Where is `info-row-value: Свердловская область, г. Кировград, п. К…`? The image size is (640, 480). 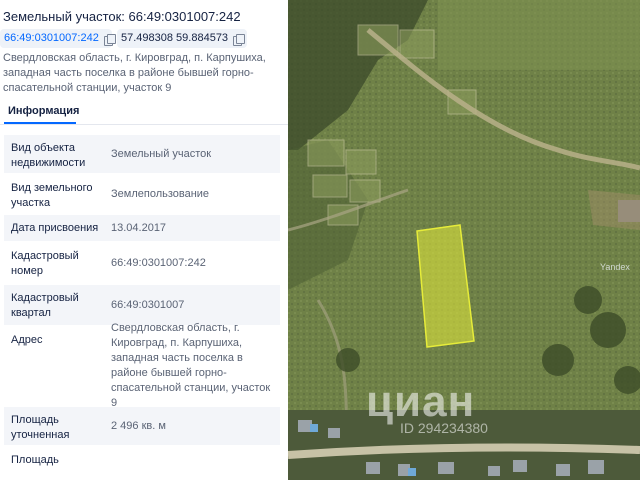 info-row-value: Свердловская область, г. Кировград, п. К… is located at coordinates (191, 365).